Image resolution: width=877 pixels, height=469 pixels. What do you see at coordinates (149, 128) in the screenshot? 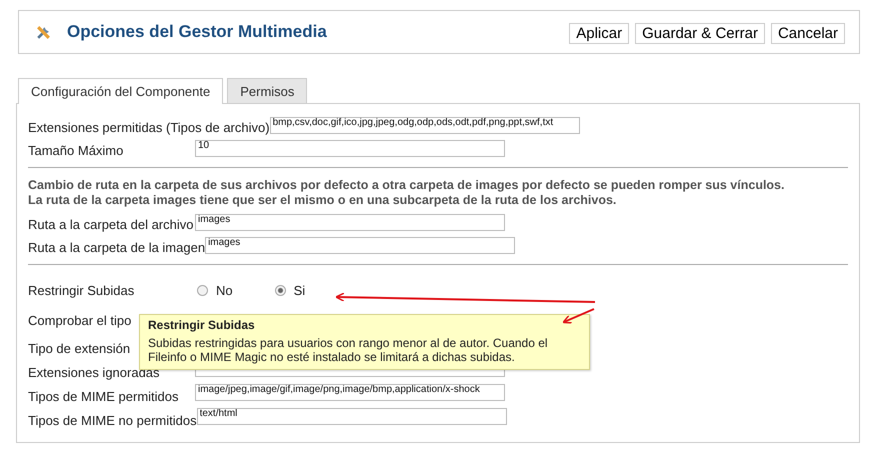
I see `field-label: Extensiones permitidas (Tipos de archivo)` at bounding box center [149, 128].